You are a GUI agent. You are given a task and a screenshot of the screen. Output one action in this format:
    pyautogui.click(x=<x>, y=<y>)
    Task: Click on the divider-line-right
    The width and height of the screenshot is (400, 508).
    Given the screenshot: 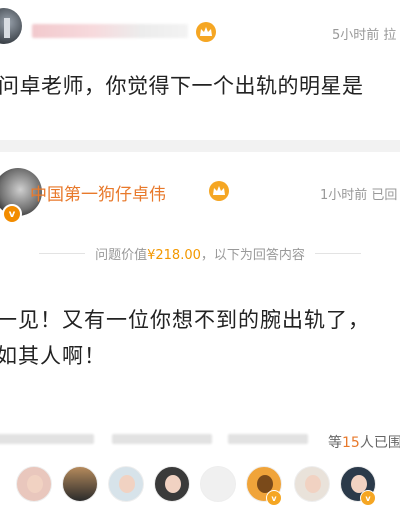 What is the action you would take?
    pyautogui.click(x=337, y=253)
    